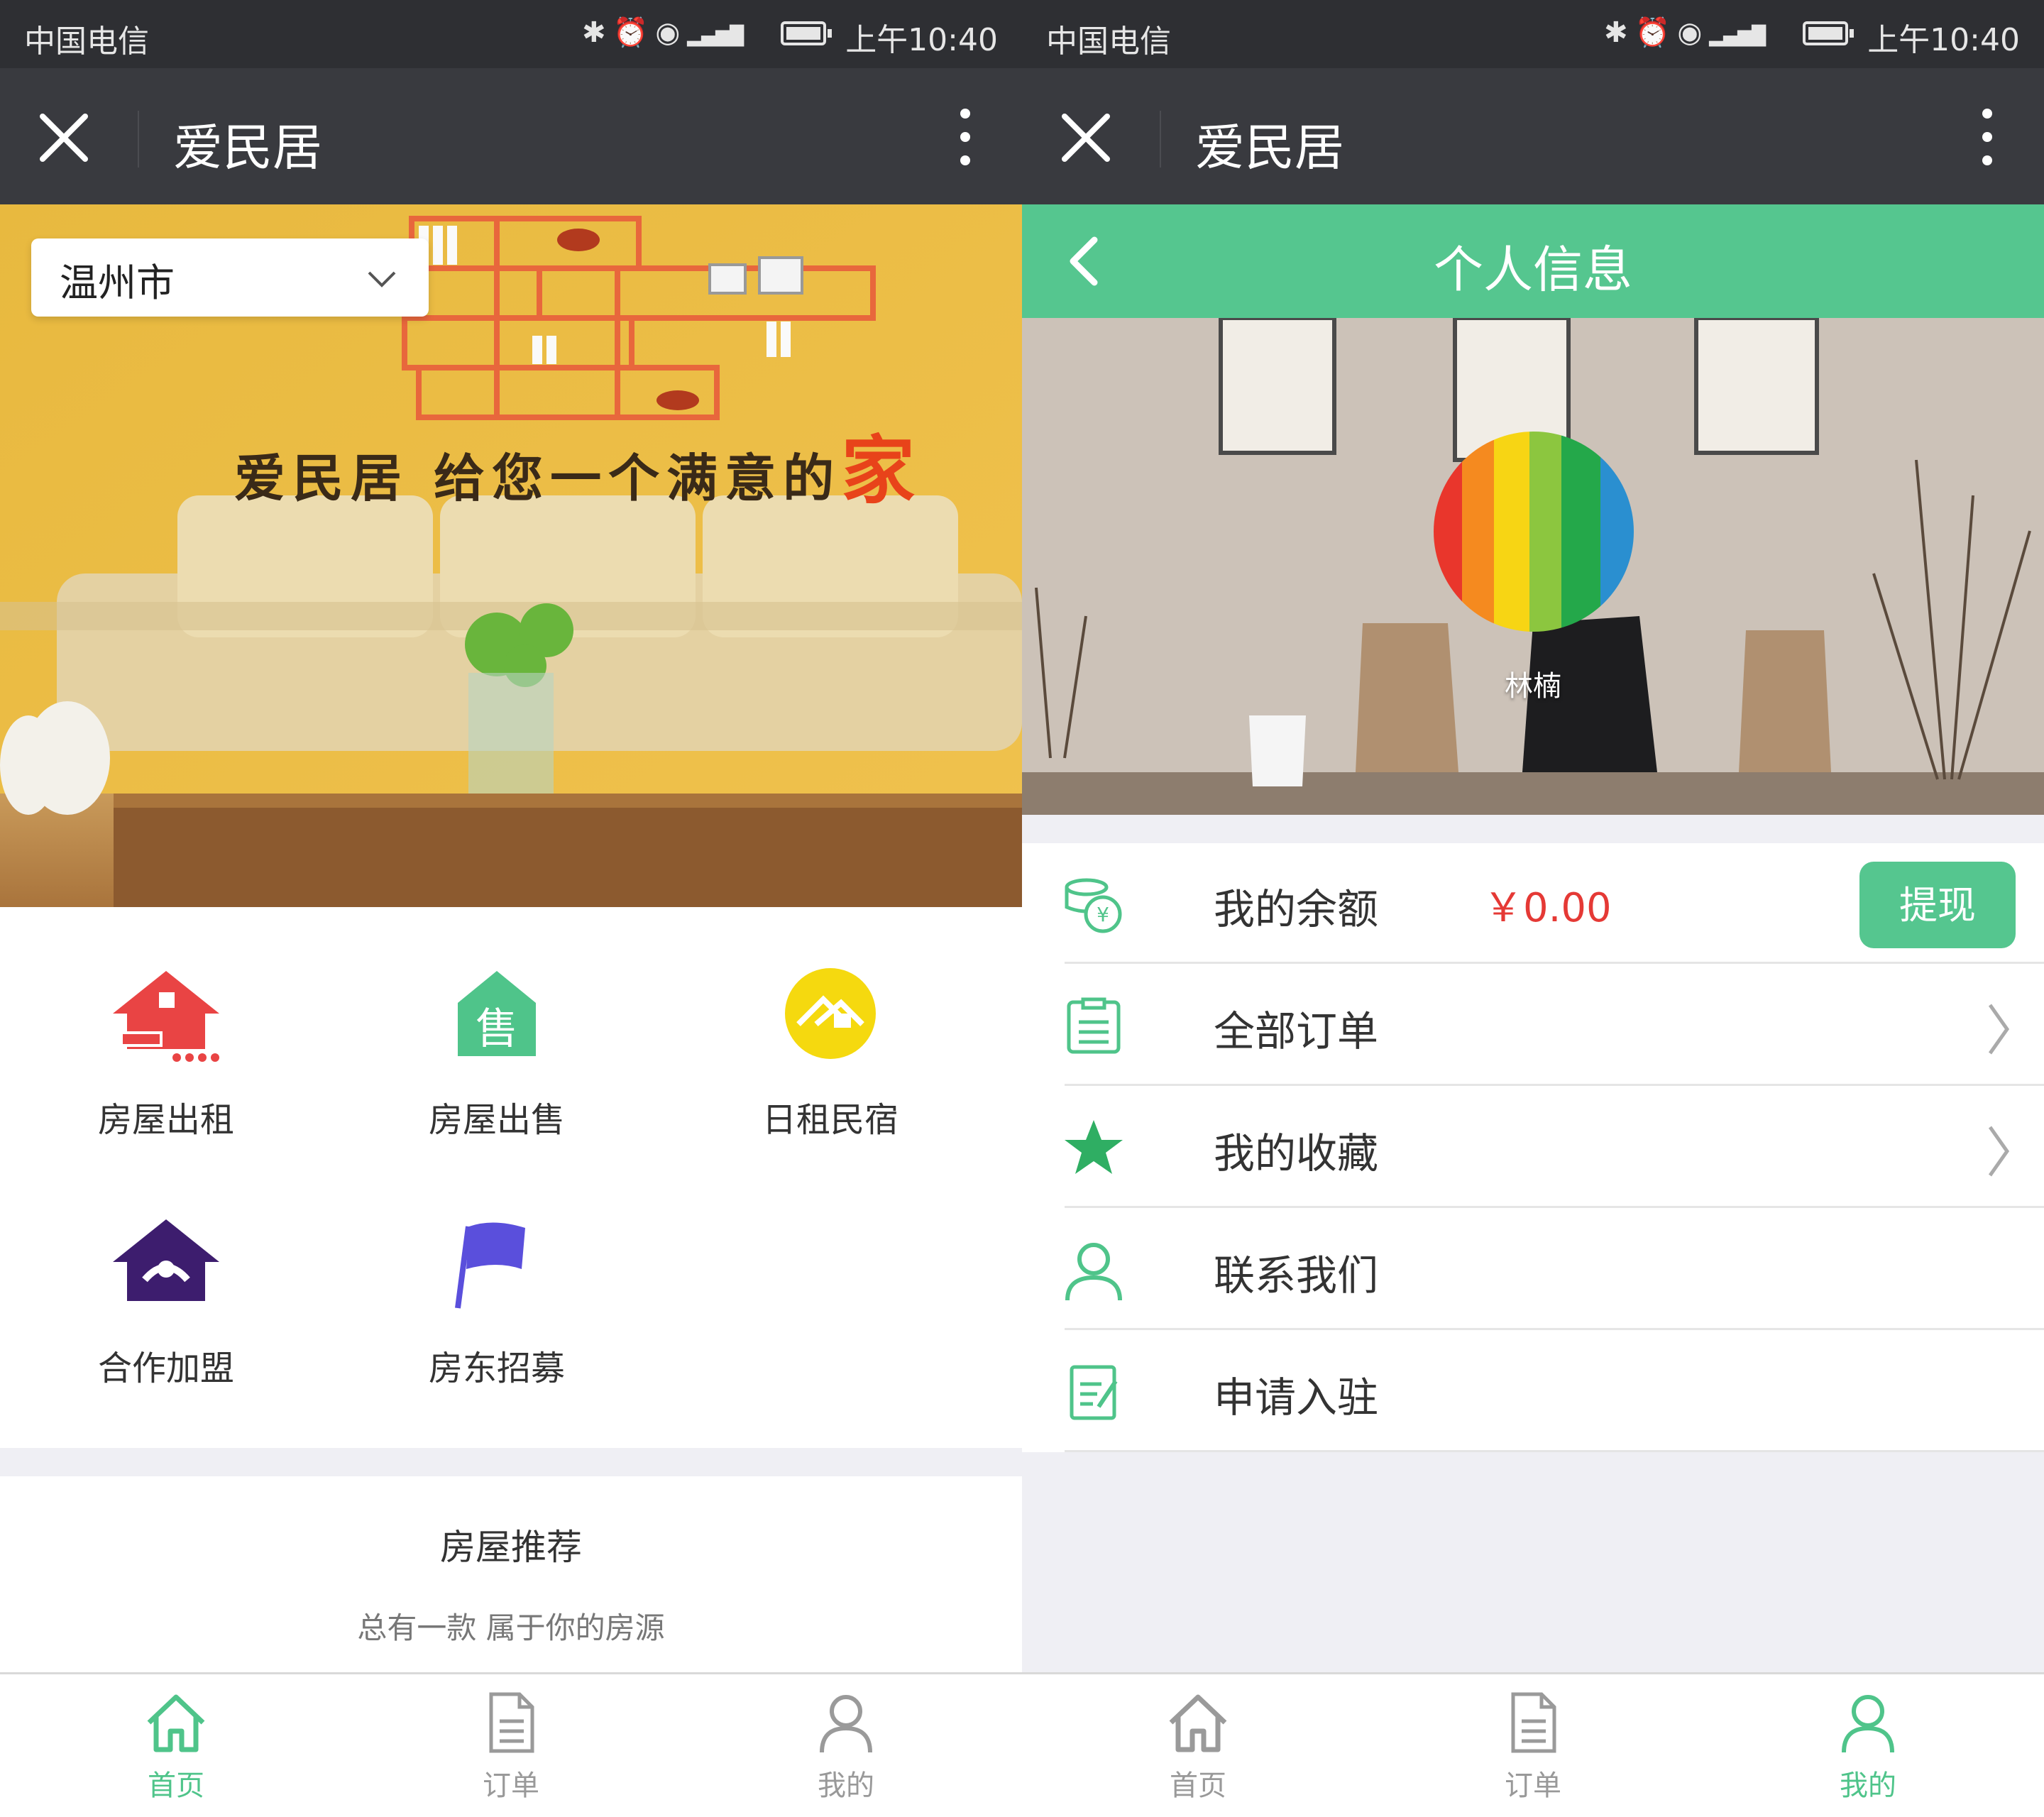 The width and height of the screenshot is (2044, 1817). Describe the element at coordinates (1533, 1392) in the screenshot. I see `apply-row: 申请入驻` at that location.